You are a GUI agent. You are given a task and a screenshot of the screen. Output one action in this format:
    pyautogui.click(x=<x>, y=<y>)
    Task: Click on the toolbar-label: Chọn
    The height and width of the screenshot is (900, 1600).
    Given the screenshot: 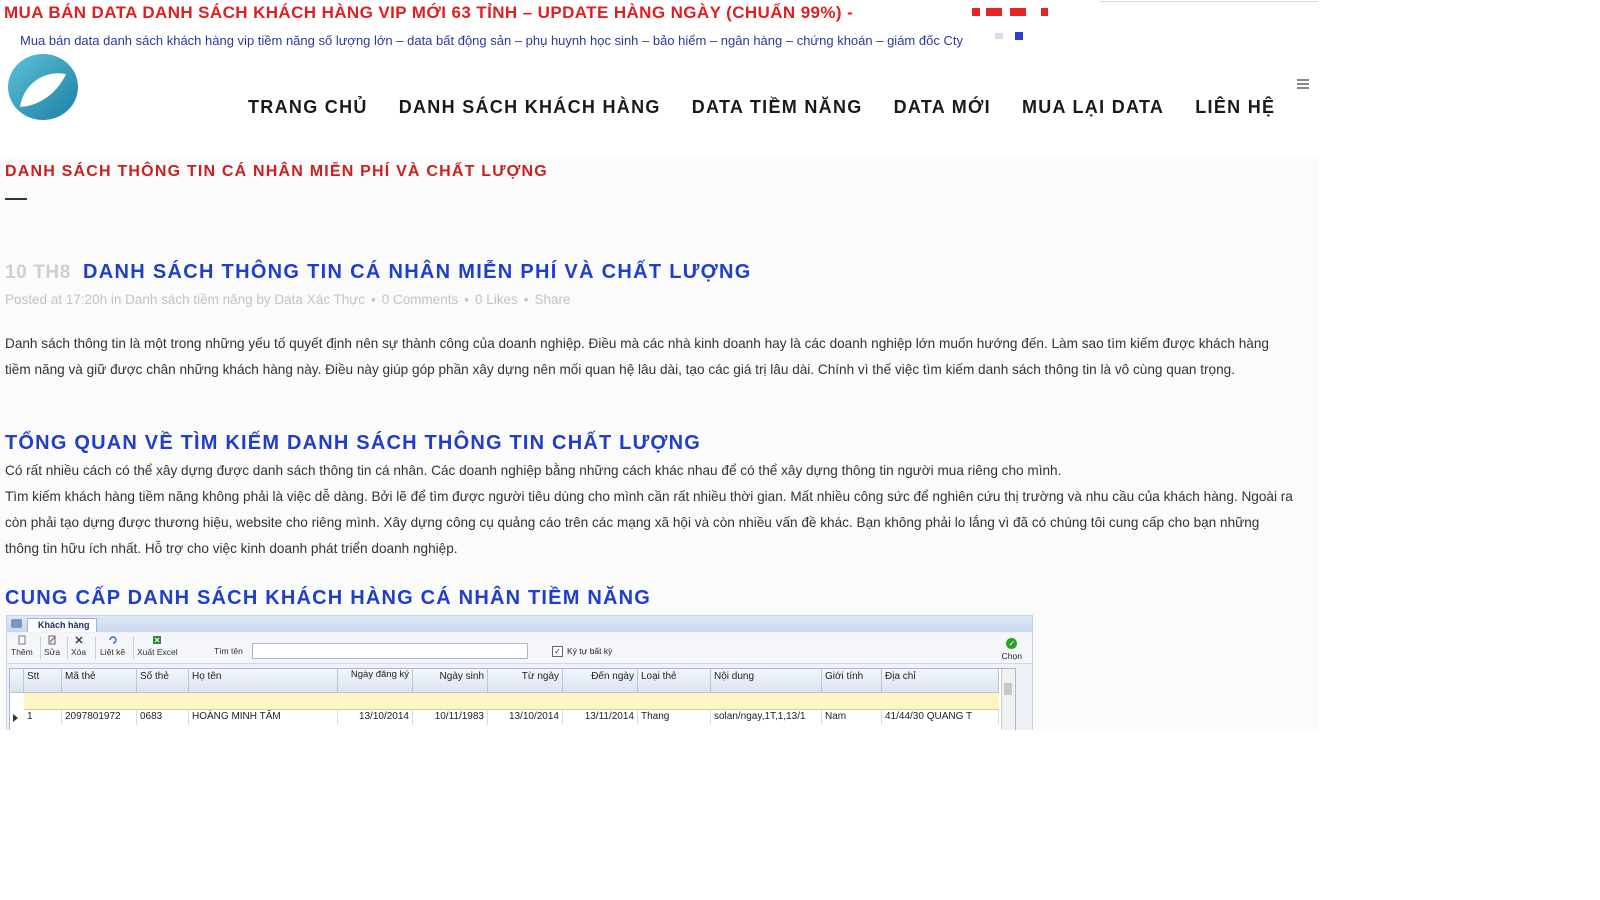 What is the action you would take?
    pyautogui.click(x=1011, y=656)
    